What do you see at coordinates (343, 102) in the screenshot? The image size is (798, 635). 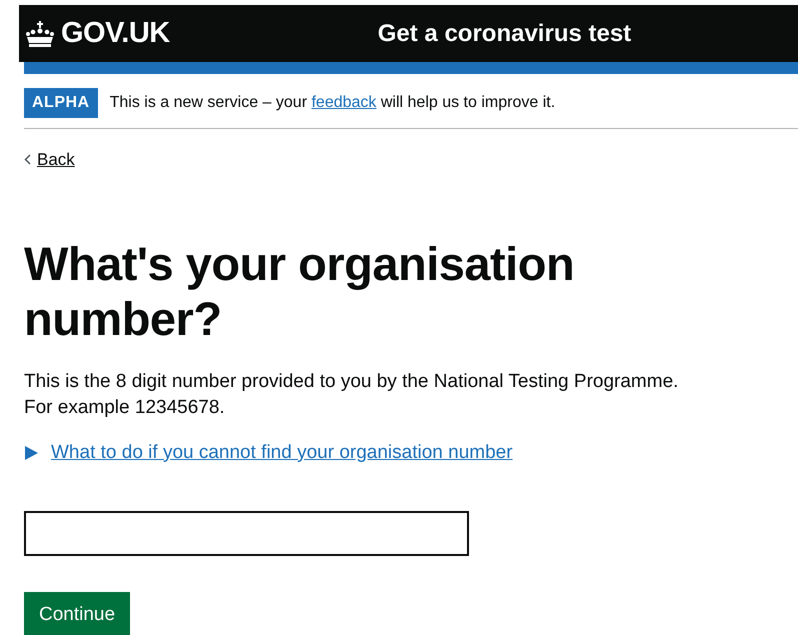 I see `feedback-link: feedback` at bounding box center [343, 102].